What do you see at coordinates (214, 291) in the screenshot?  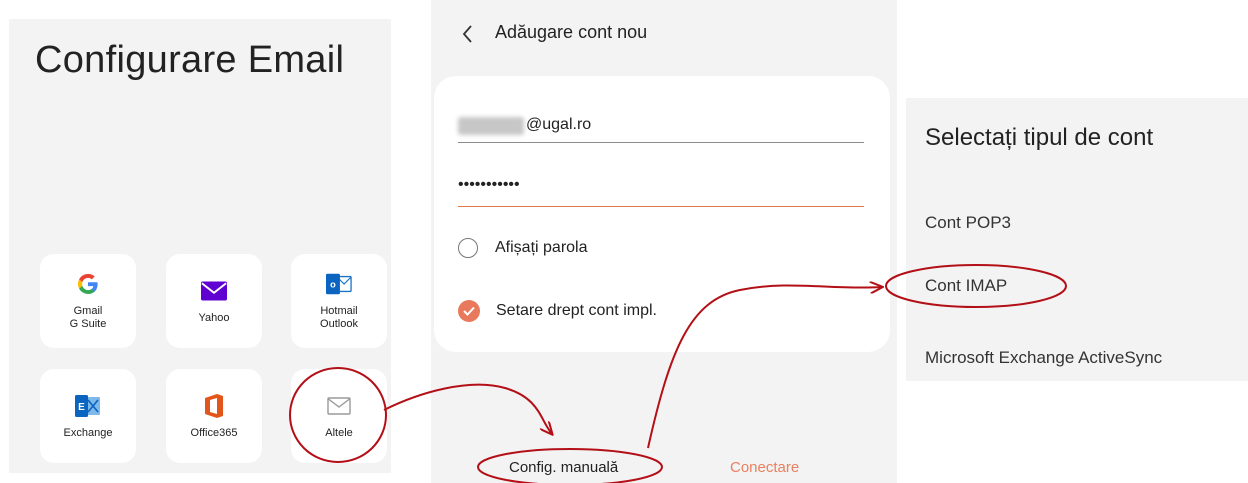 I see `yahoo-mail-icon` at bounding box center [214, 291].